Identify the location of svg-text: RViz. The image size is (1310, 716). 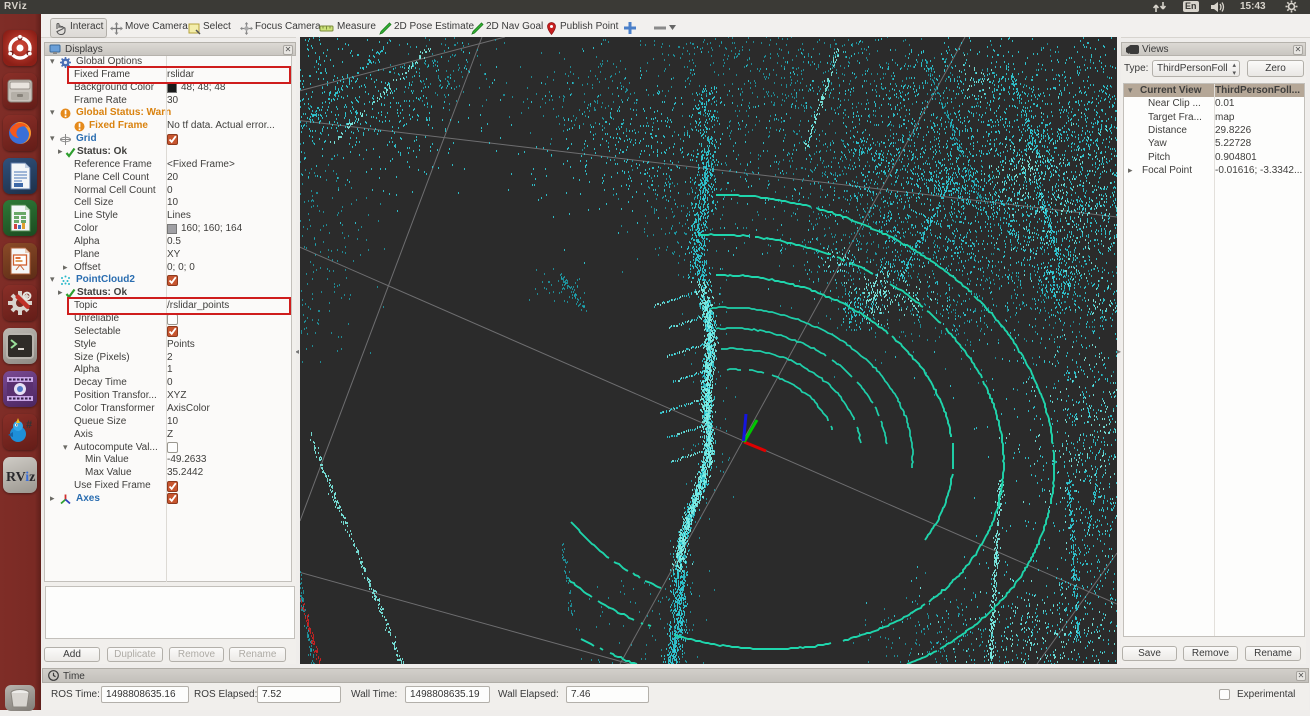
(20, 477).